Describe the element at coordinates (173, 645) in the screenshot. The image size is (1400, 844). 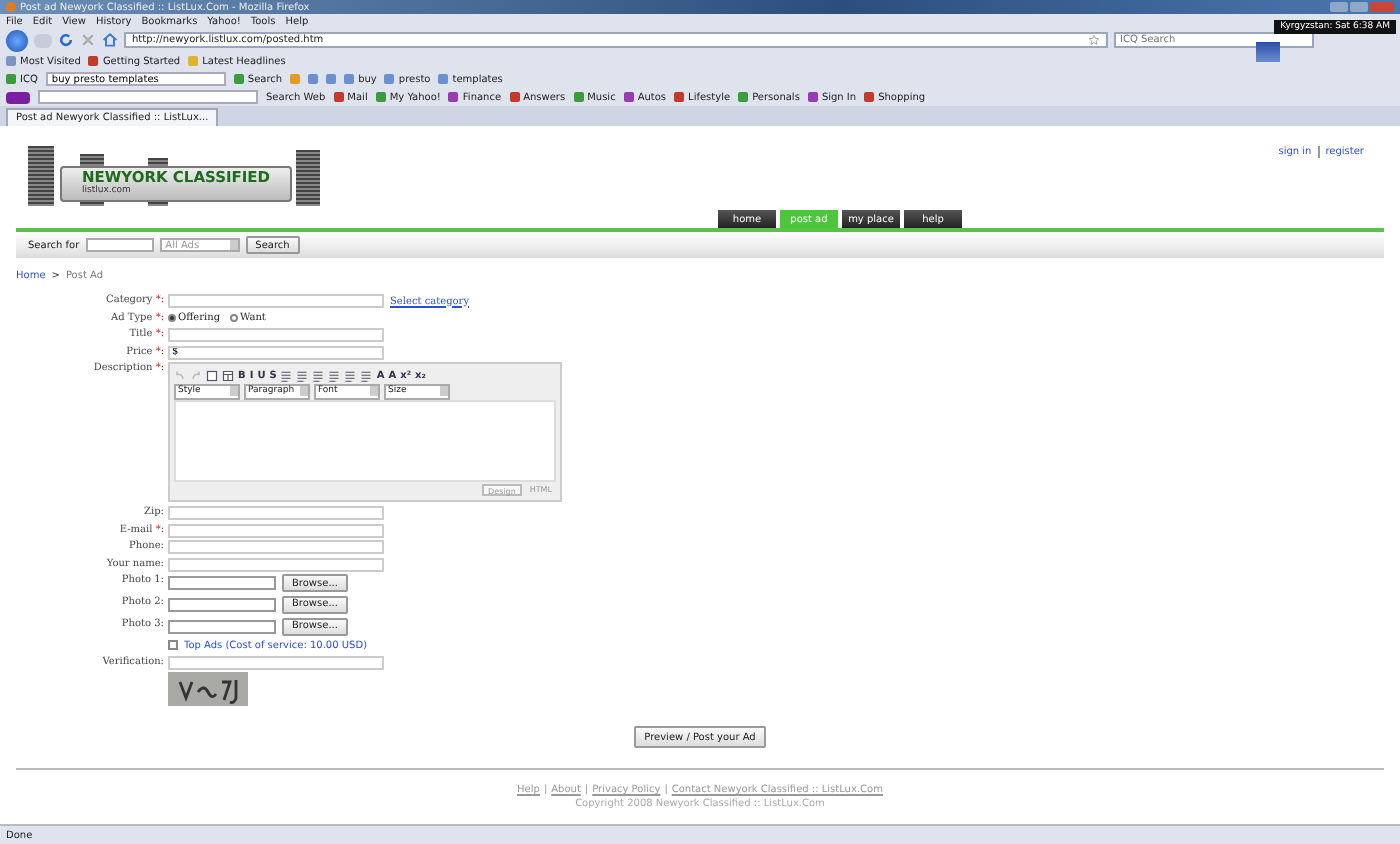
I see `checkbox` at that location.